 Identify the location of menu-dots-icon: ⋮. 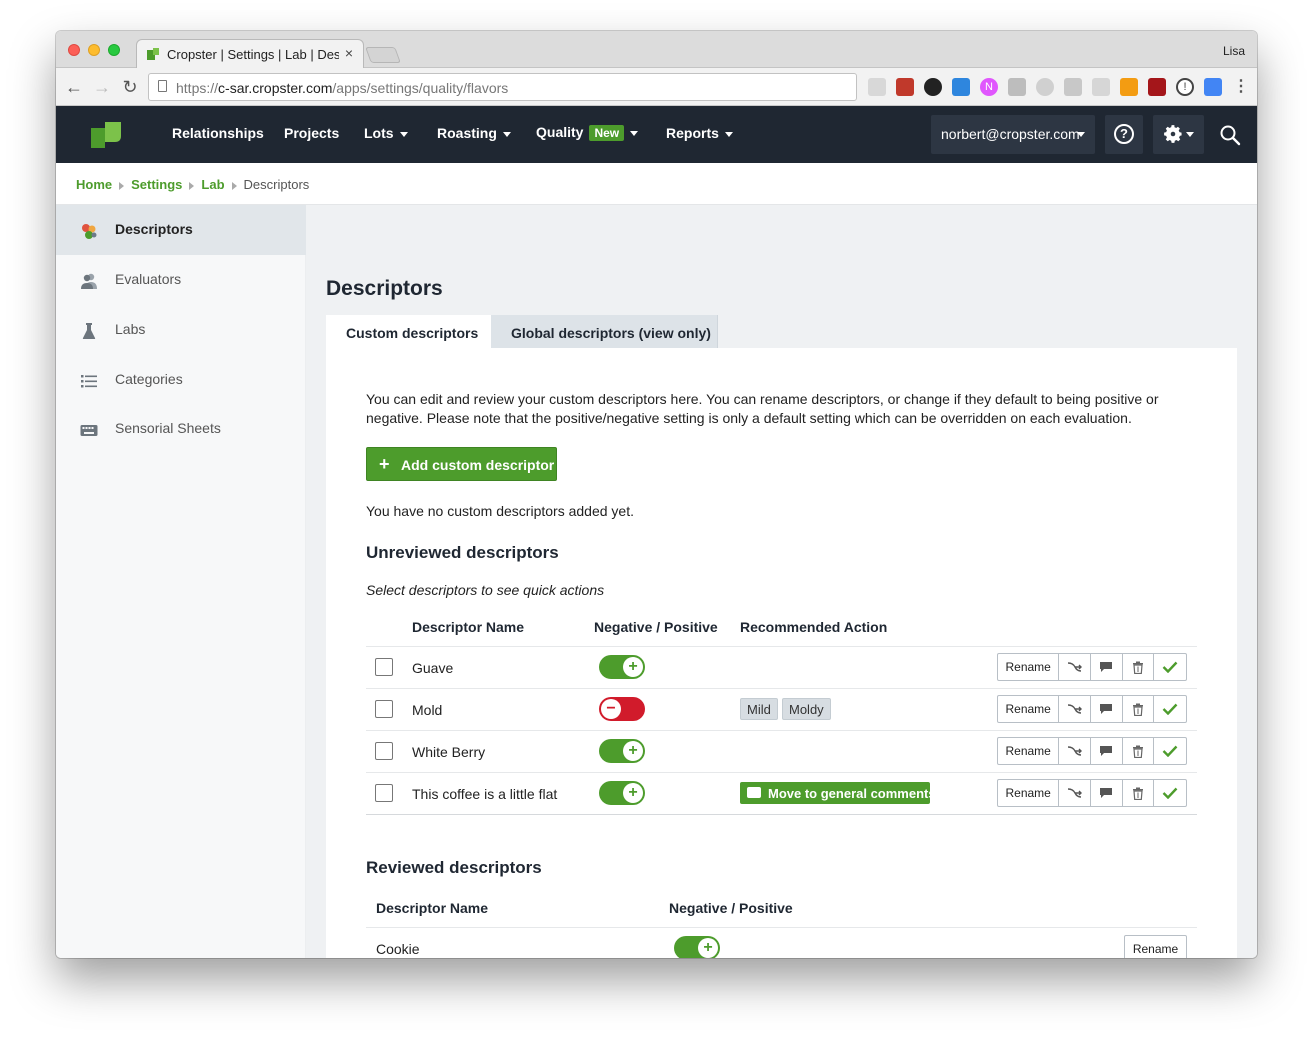
(1241, 87).